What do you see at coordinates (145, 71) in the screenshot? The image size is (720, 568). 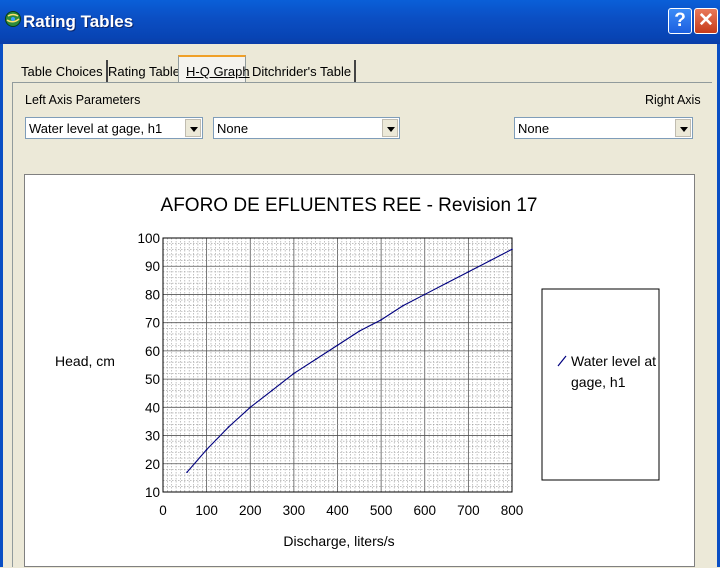 I see `tab-rating-table: Rating Table` at bounding box center [145, 71].